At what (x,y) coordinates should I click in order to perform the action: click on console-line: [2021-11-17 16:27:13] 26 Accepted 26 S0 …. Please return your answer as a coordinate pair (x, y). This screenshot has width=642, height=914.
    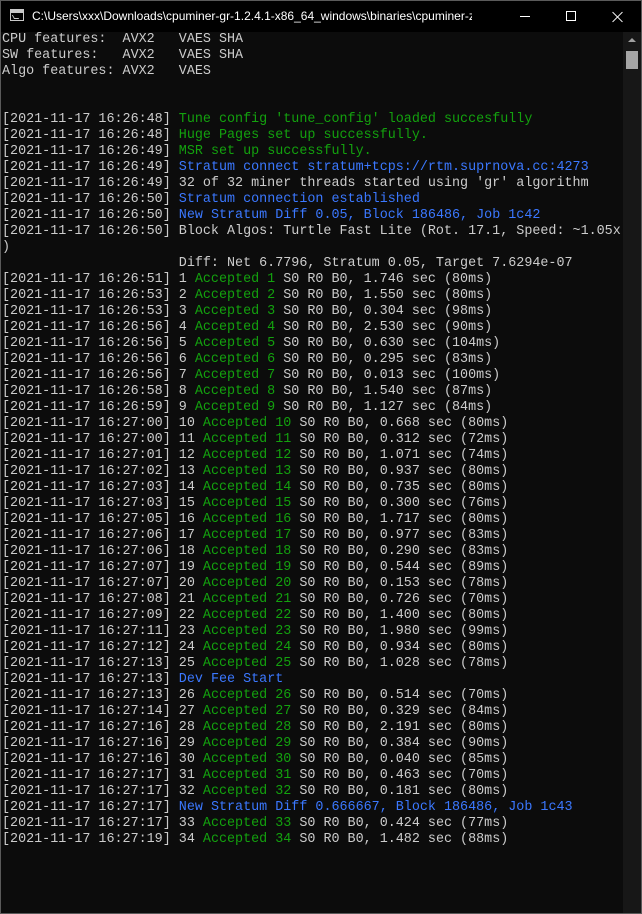
    Looking at the image, I should click on (312, 696).